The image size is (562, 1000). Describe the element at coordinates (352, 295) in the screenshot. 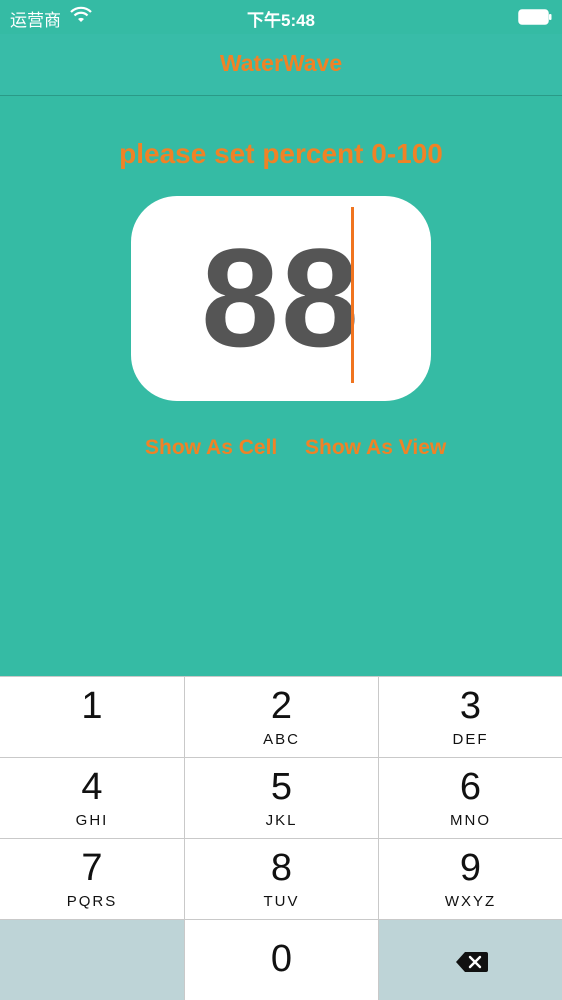

I see `text-caret` at that location.